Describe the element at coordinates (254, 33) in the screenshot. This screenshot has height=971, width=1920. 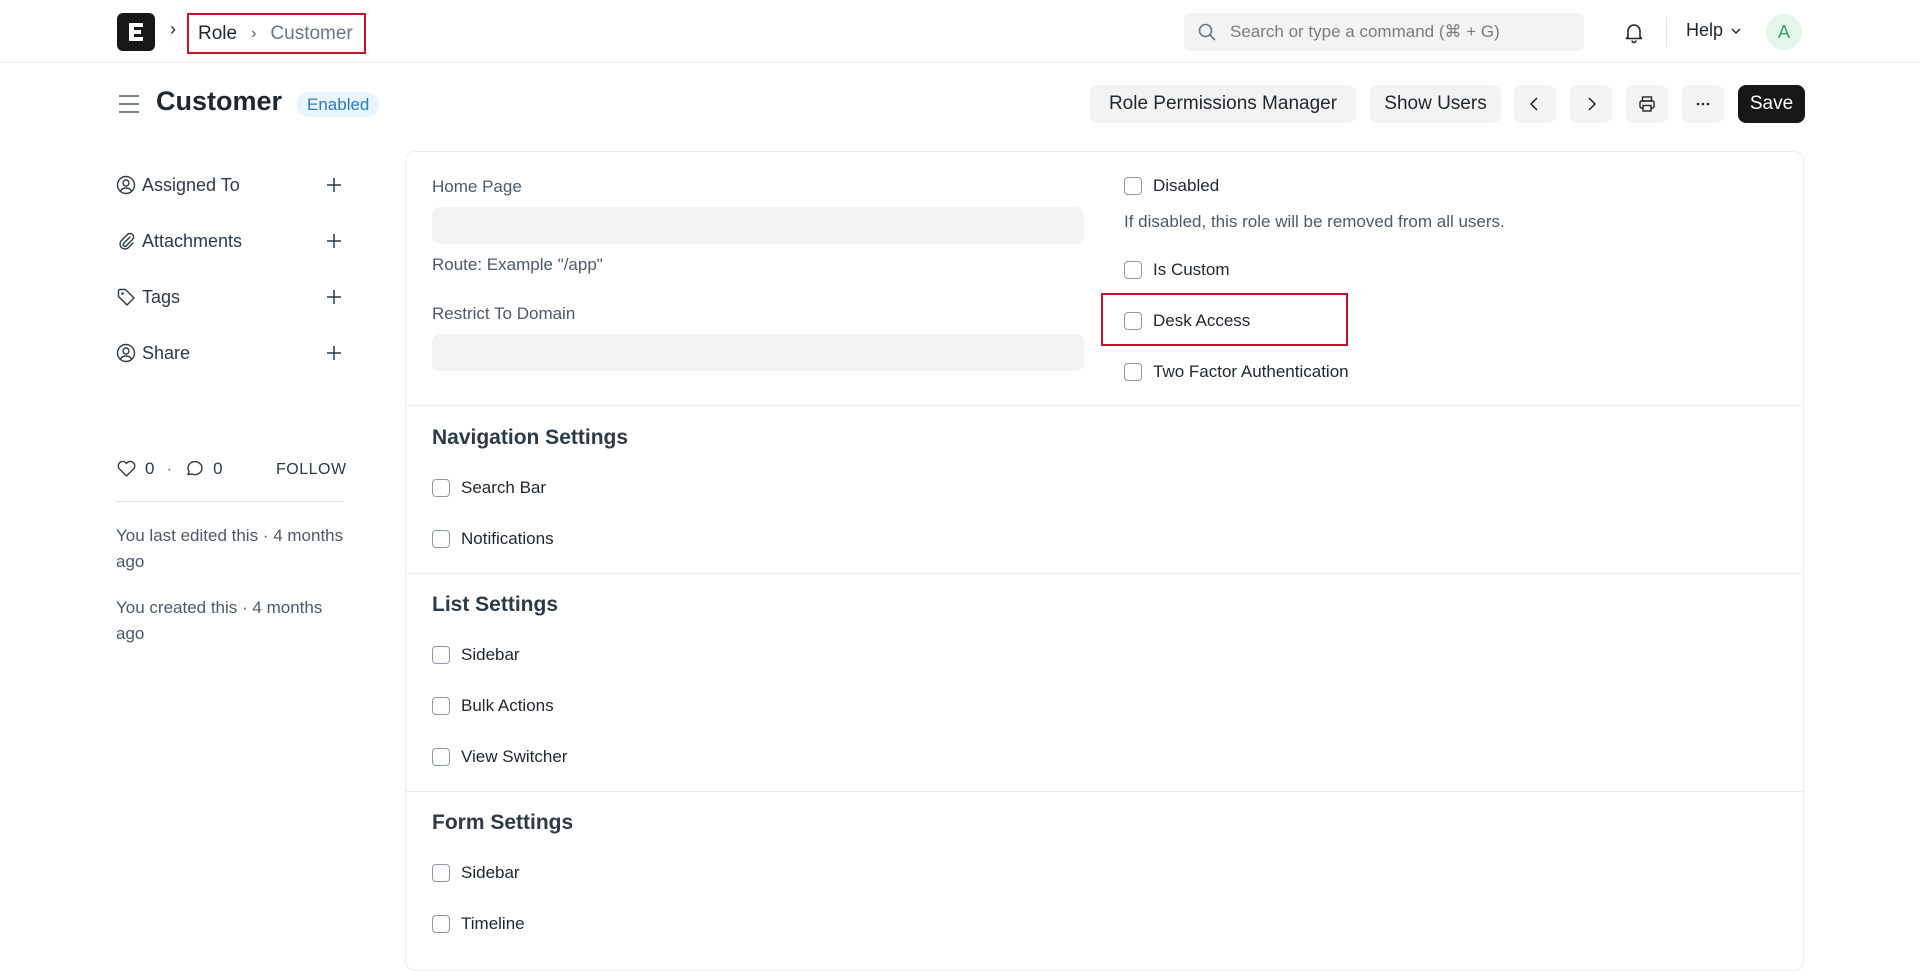
I see `chevron-right-icon: ›` at that location.